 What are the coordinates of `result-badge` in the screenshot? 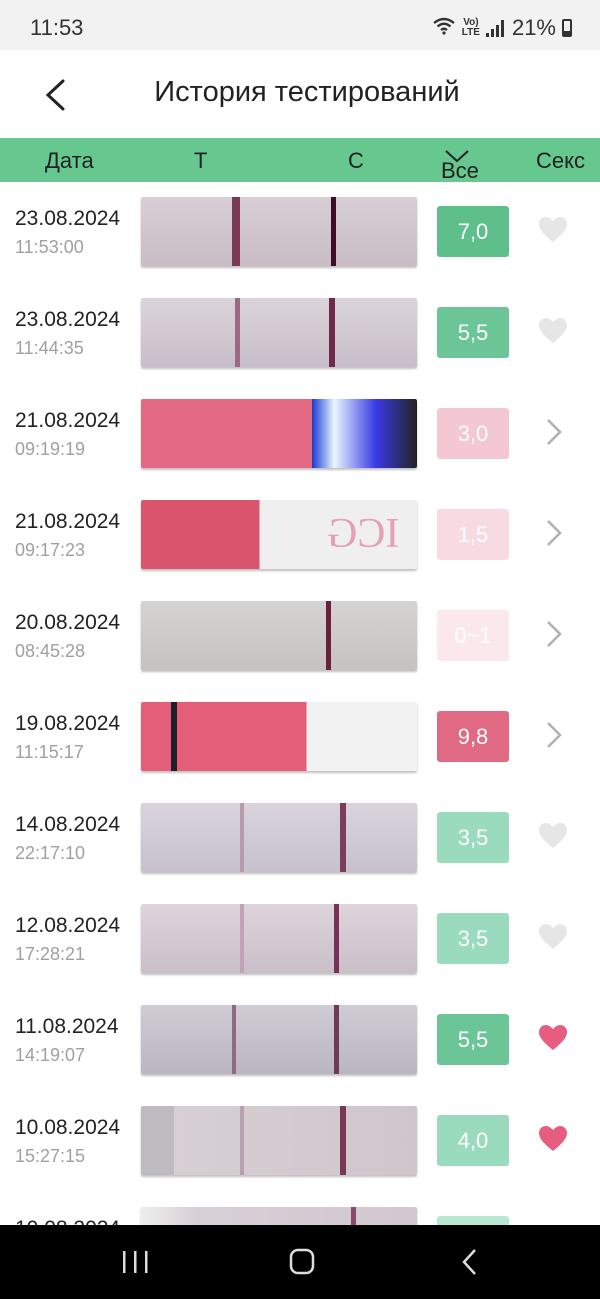 It's located at (473, 1220).